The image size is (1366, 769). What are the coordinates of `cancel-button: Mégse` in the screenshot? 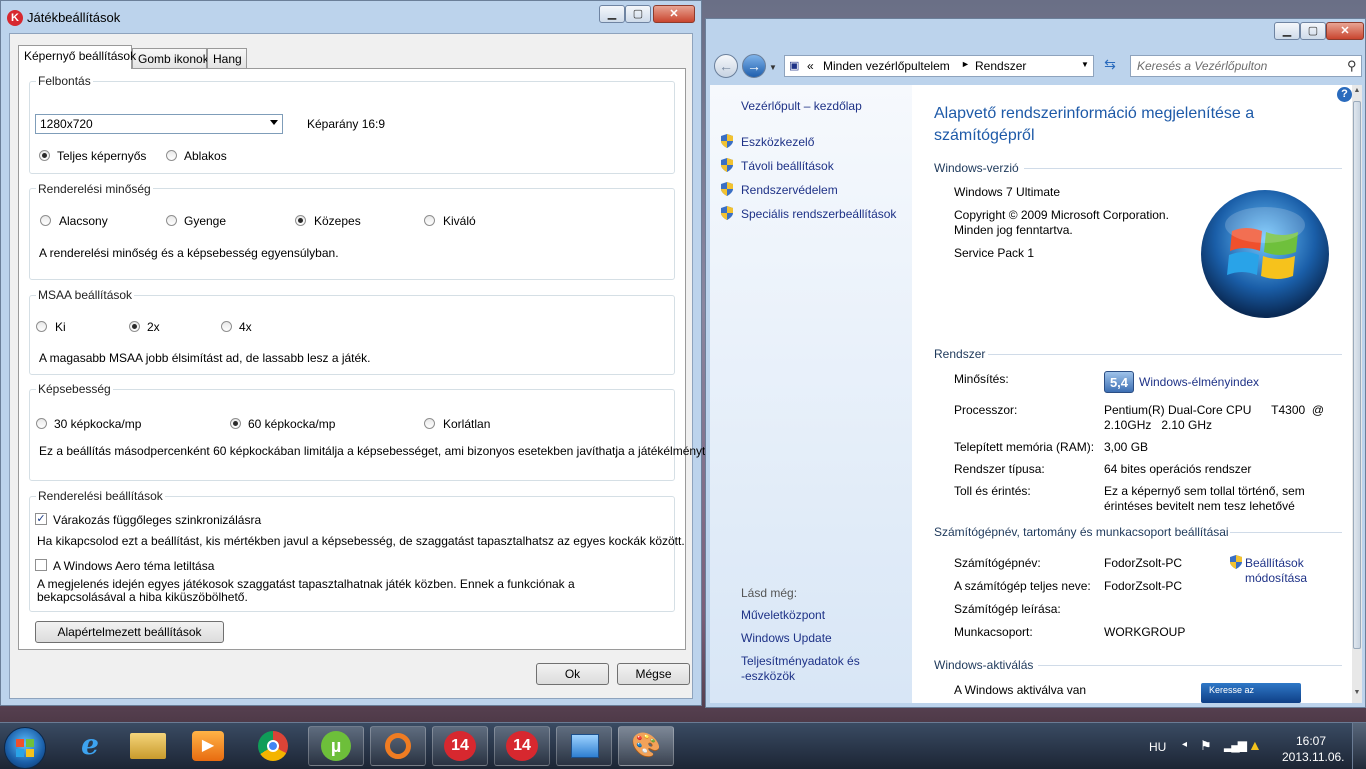 It's located at (653, 674).